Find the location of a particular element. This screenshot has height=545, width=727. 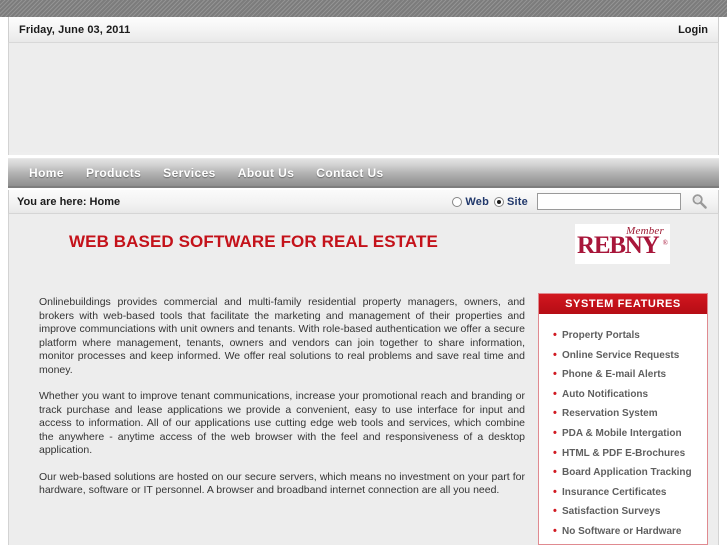

search-scope-site: Site is located at coordinates (511, 202).